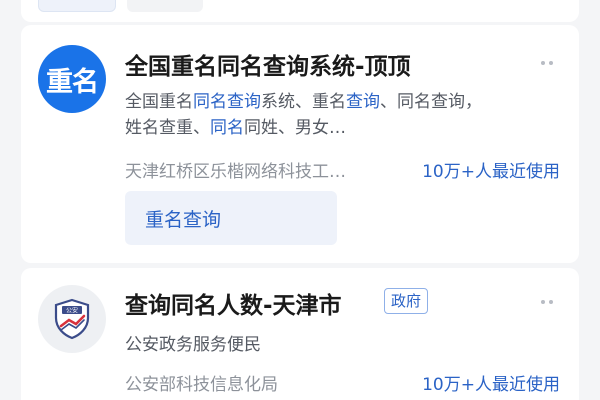 This screenshot has height=400, width=600. What do you see at coordinates (300, 11) in the screenshot?
I see `previous-card-fragment` at bounding box center [300, 11].